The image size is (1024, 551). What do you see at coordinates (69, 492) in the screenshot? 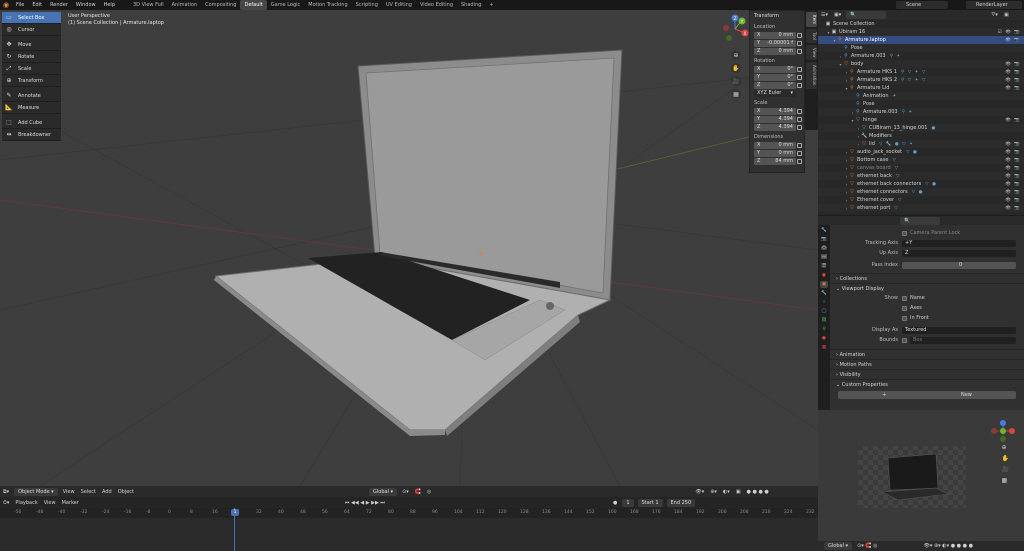
I see `viewport-menu-view: View` at bounding box center [69, 492].